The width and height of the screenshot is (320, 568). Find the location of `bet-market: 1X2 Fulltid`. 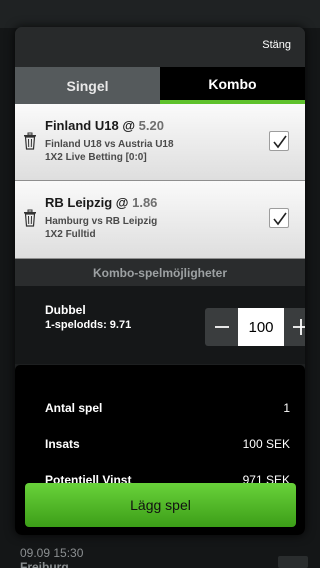

bet-market: 1X2 Fulltid is located at coordinates (70, 234).